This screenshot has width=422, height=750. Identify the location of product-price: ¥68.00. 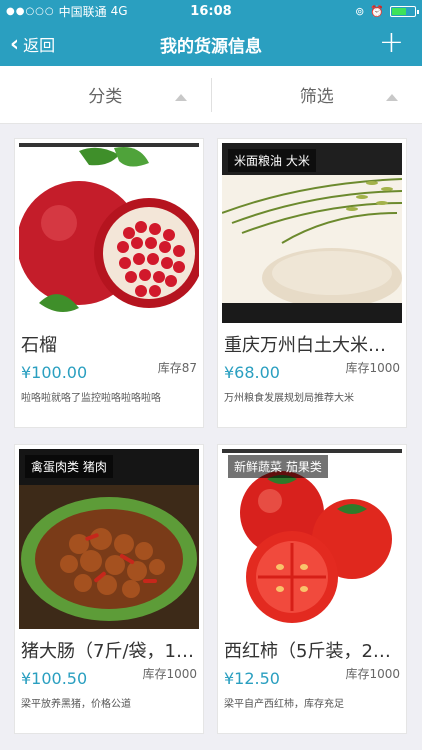
(252, 372).